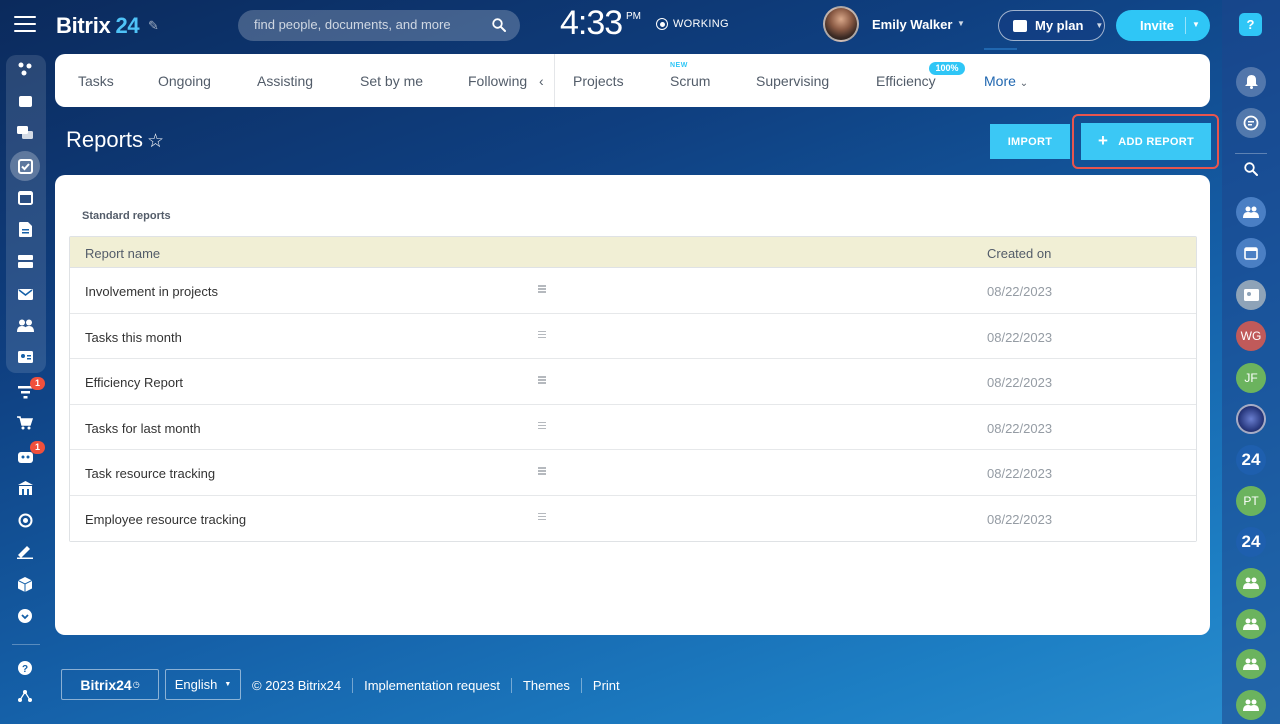  Describe the element at coordinates (25, 69) in the screenshot. I see `activity-stream-icon` at that location.